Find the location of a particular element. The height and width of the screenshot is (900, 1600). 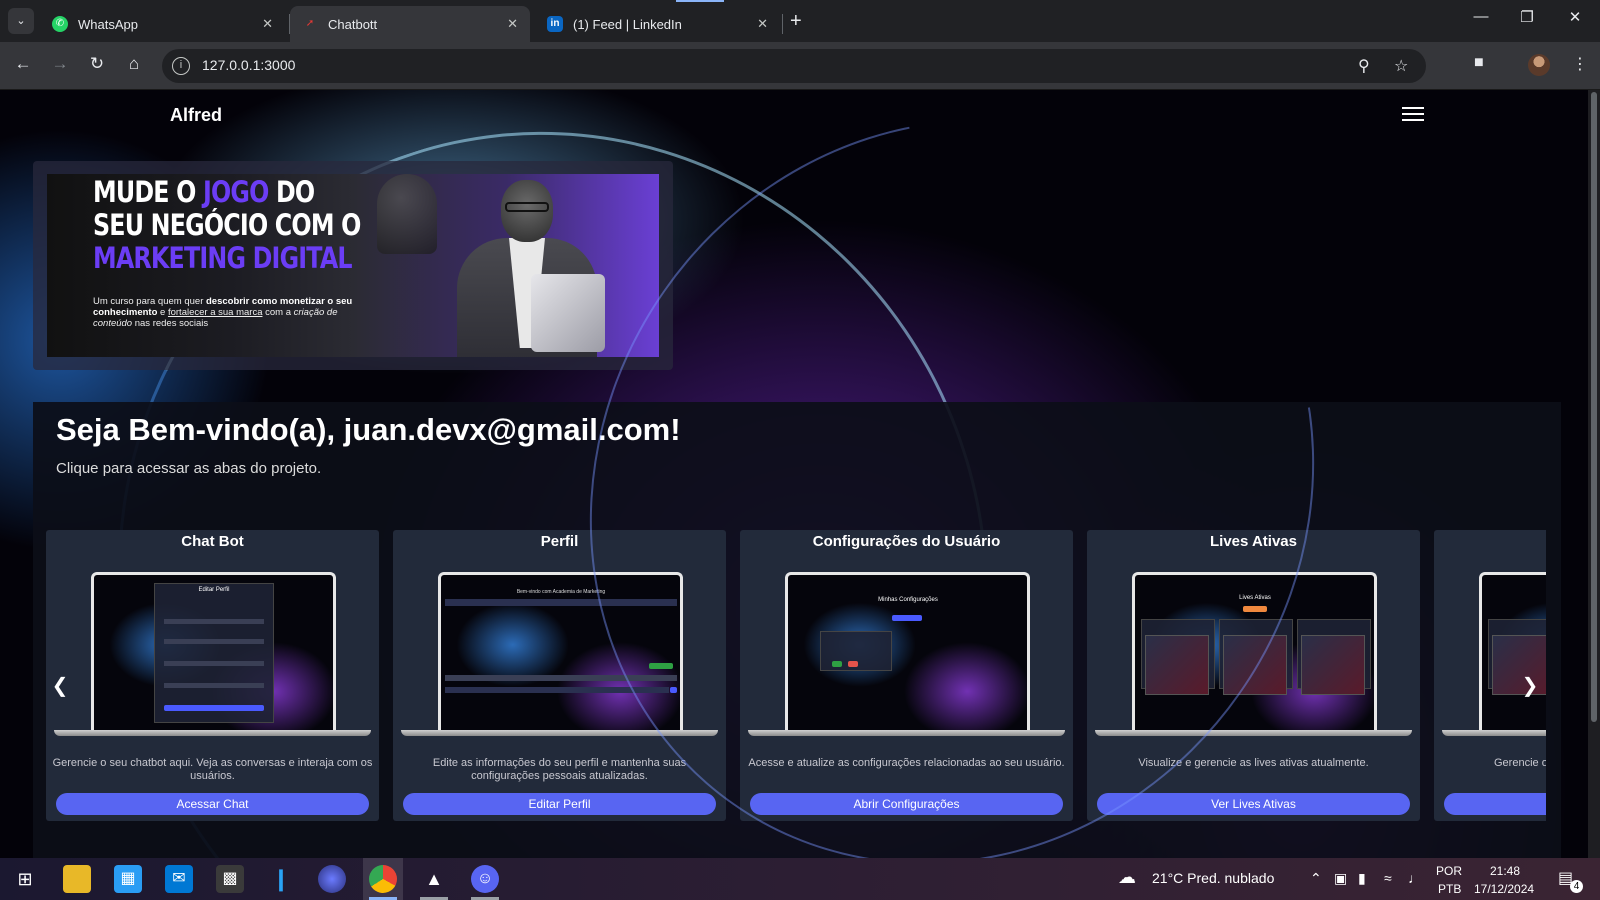

chrome-icon is located at coordinates (383, 879).